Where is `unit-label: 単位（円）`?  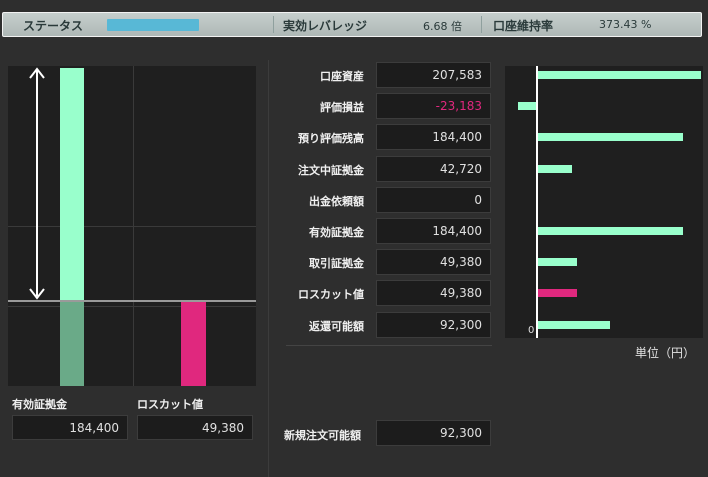
unit-label: 単位（円） is located at coordinates (665, 353).